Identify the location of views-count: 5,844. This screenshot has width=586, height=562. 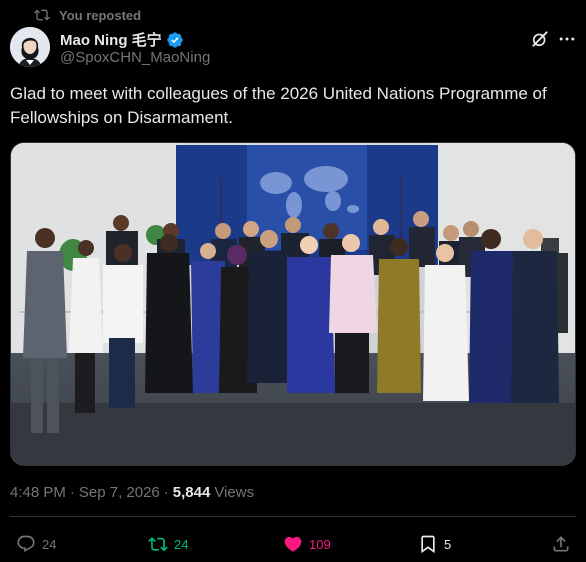
(191, 492).